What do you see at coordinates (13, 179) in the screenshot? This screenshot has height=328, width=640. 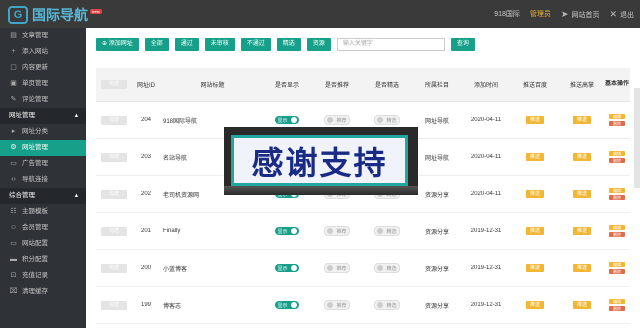 I see `code-icon: ‹›` at bounding box center [13, 179].